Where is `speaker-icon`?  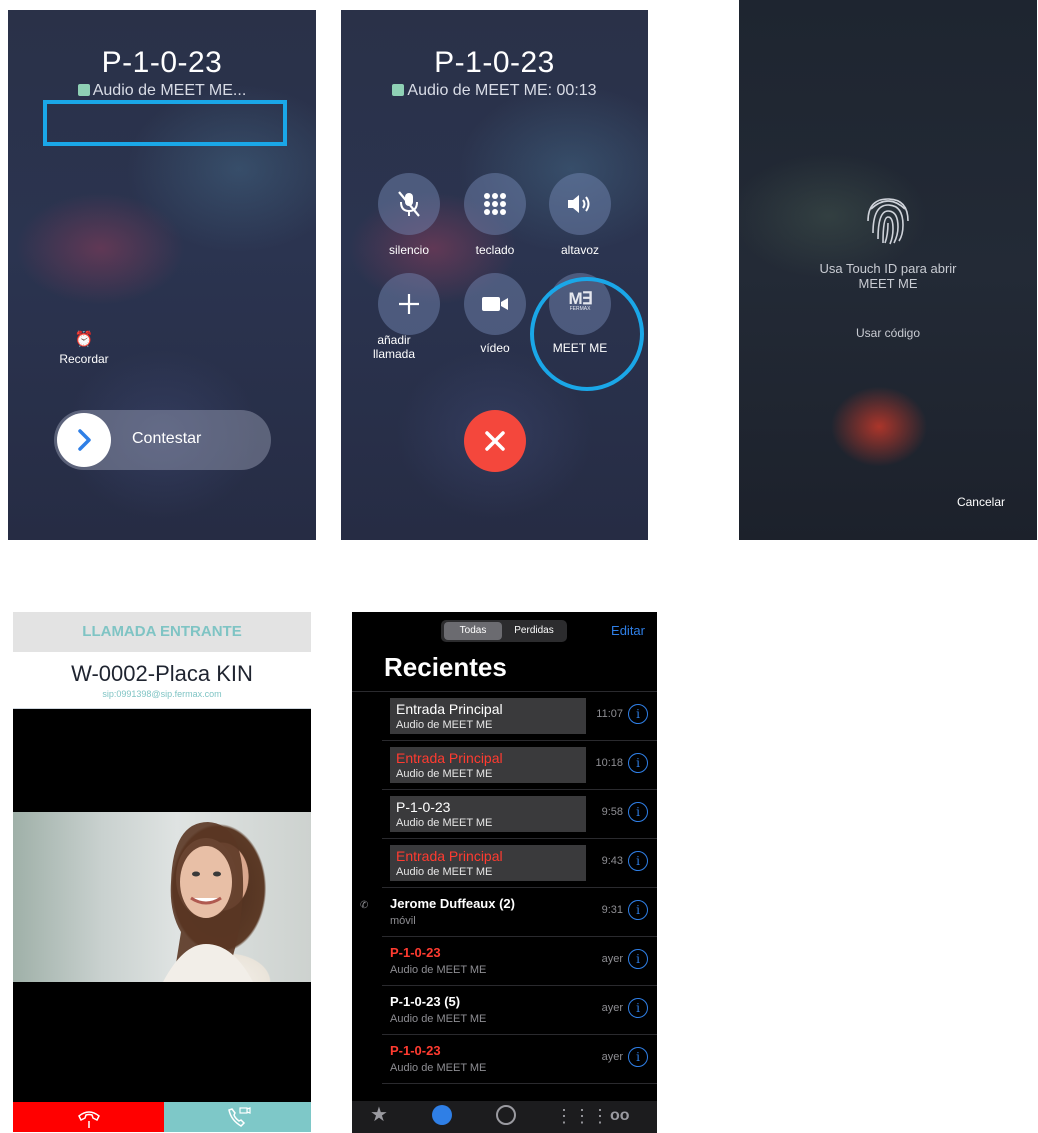
speaker-icon is located at coordinates (579, 204).